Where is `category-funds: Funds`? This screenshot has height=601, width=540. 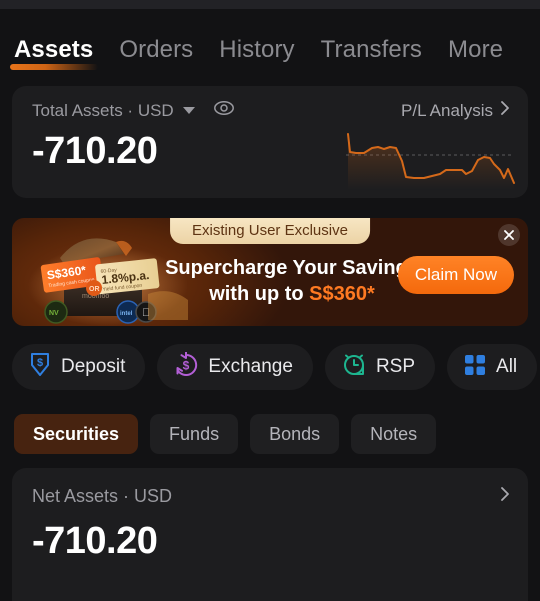 category-funds: Funds is located at coordinates (194, 434).